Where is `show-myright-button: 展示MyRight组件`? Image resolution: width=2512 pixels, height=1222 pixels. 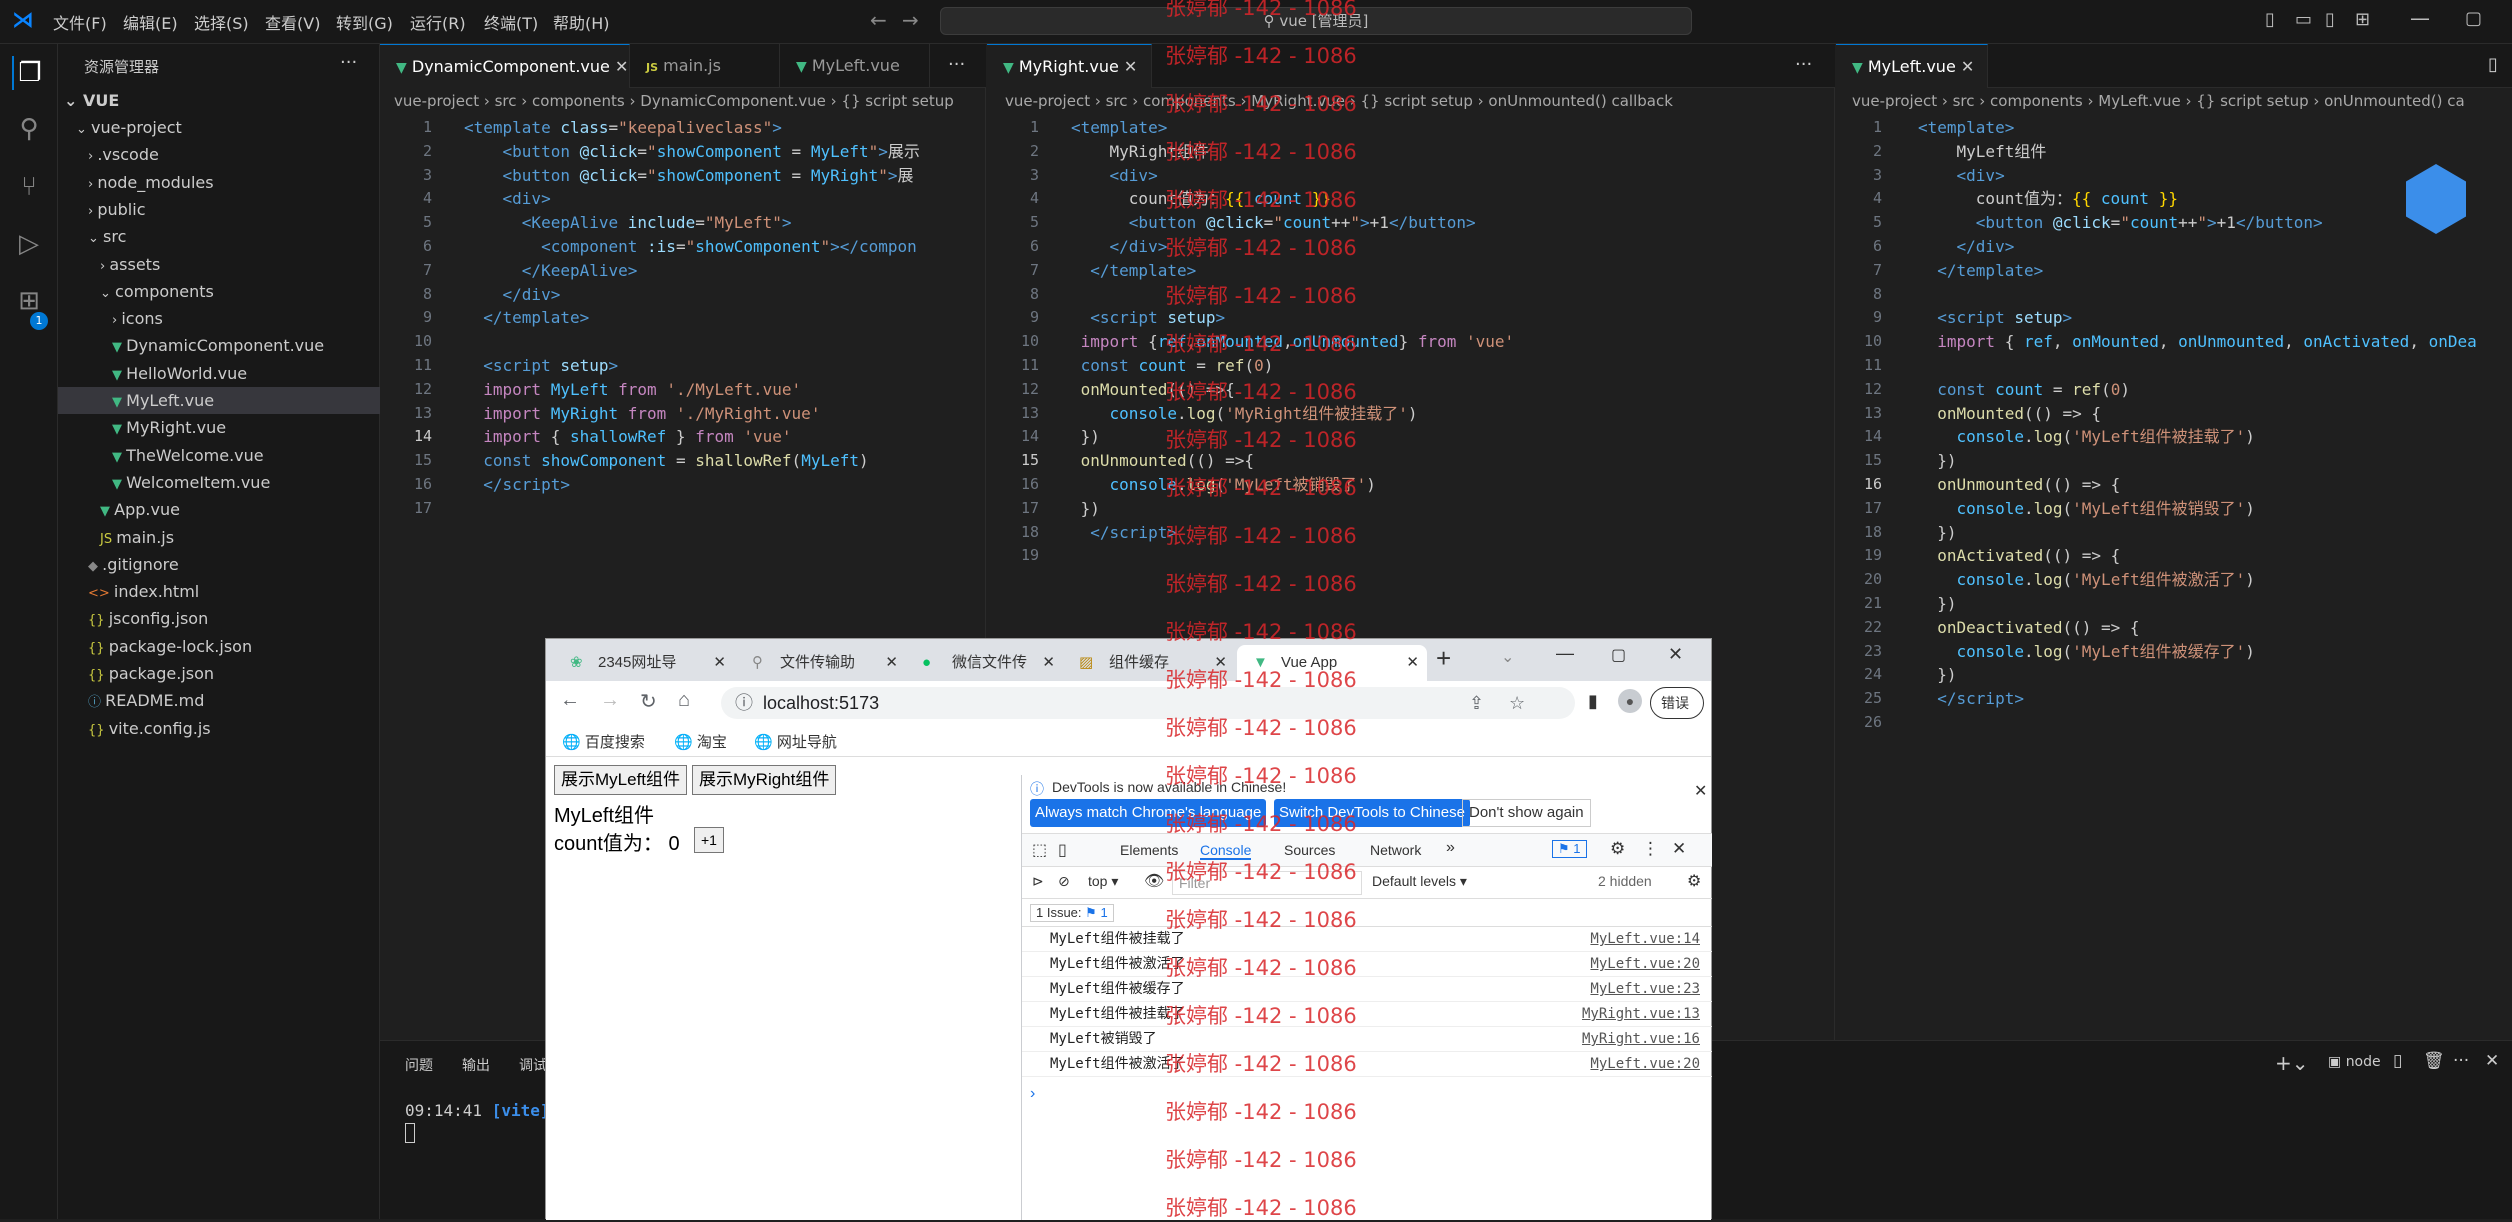 show-myright-button: 展示MyRight组件 is located at coordinates (764, 780).